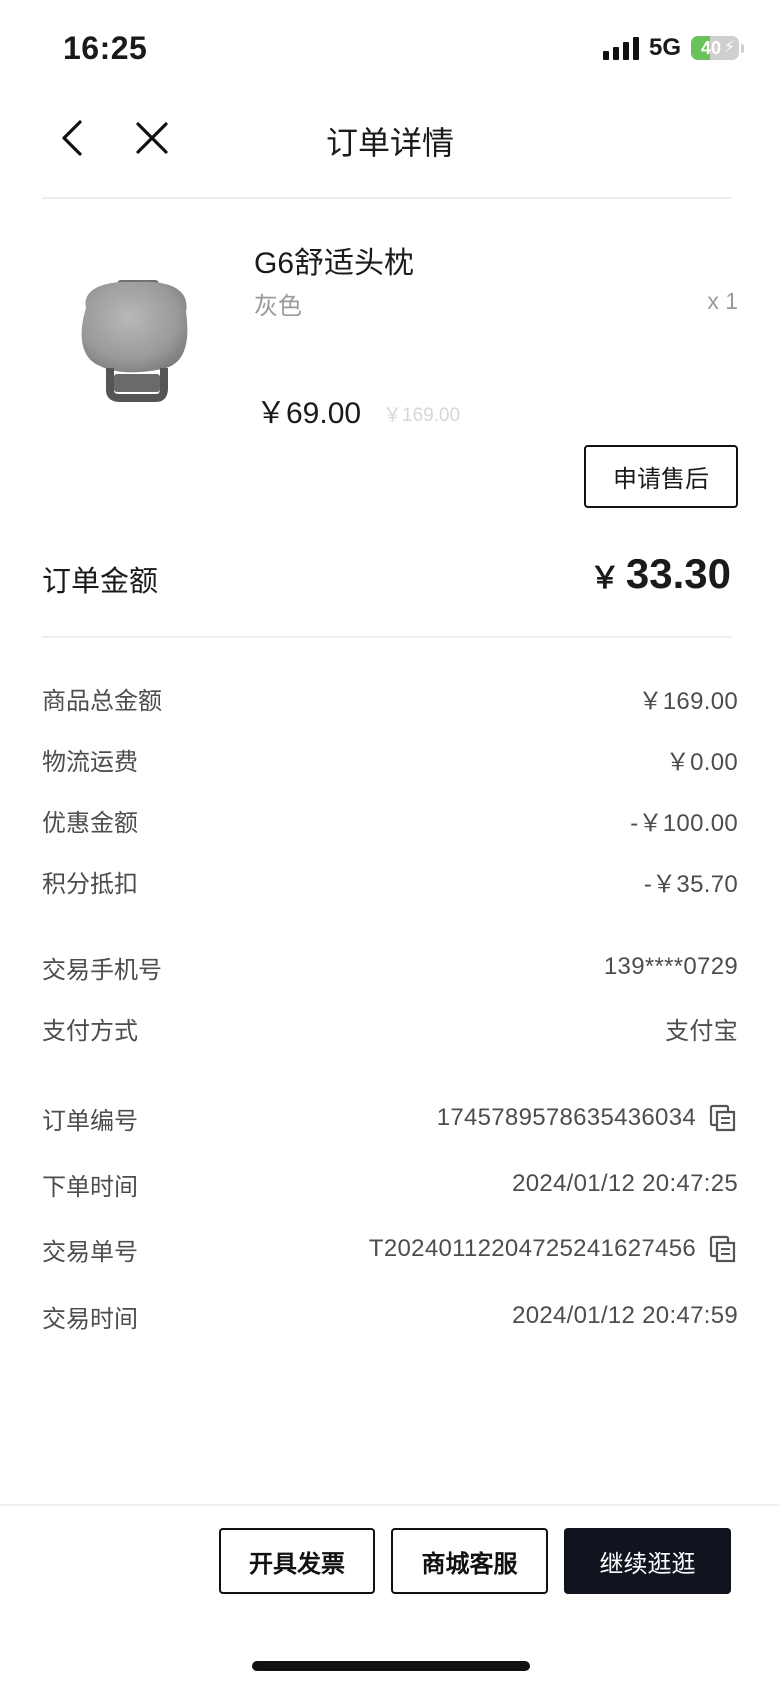 The width and height of the screenshot is (780, 1688). What do you see at coordinates (690, 884) in the screenshot?
I see `summary-value: -￥35.70` at bounding box center [690, 884].